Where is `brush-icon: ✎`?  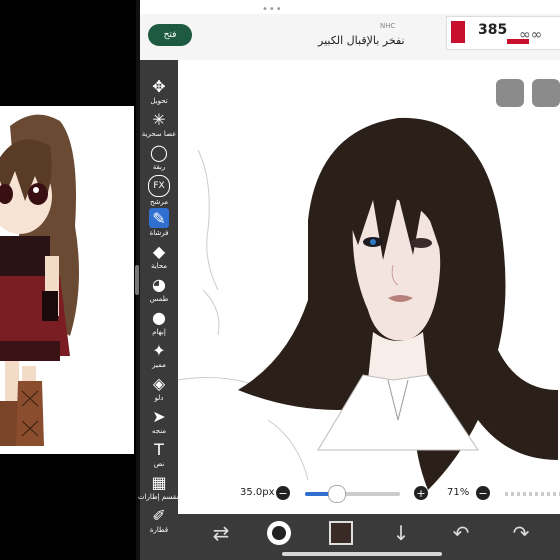 brush-icon: ✎ is located at coordinates (159, 218).